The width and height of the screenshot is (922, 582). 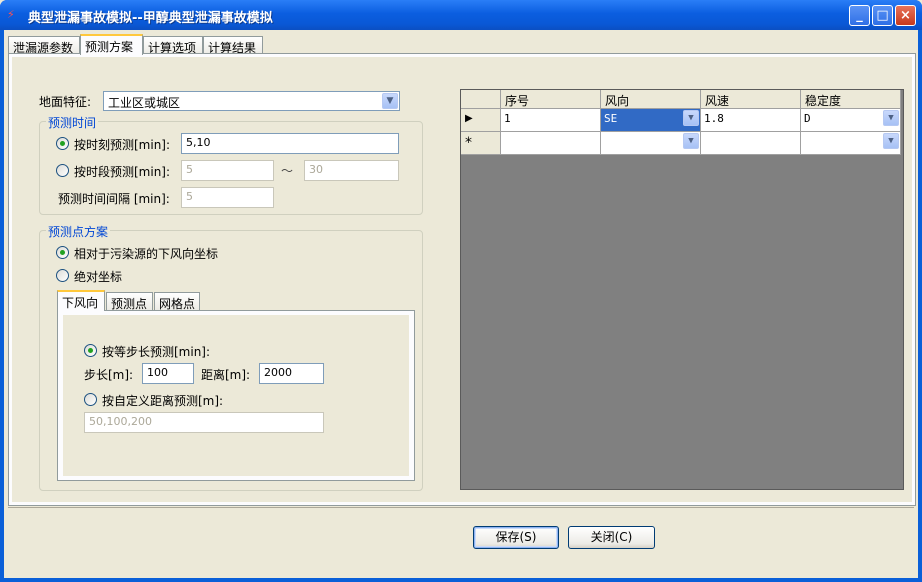 What do you see at coordinates (98, 277) in the screenshot?
I see `absolute-coord-label: 绝对坐标` at bounding box center [98, 277].